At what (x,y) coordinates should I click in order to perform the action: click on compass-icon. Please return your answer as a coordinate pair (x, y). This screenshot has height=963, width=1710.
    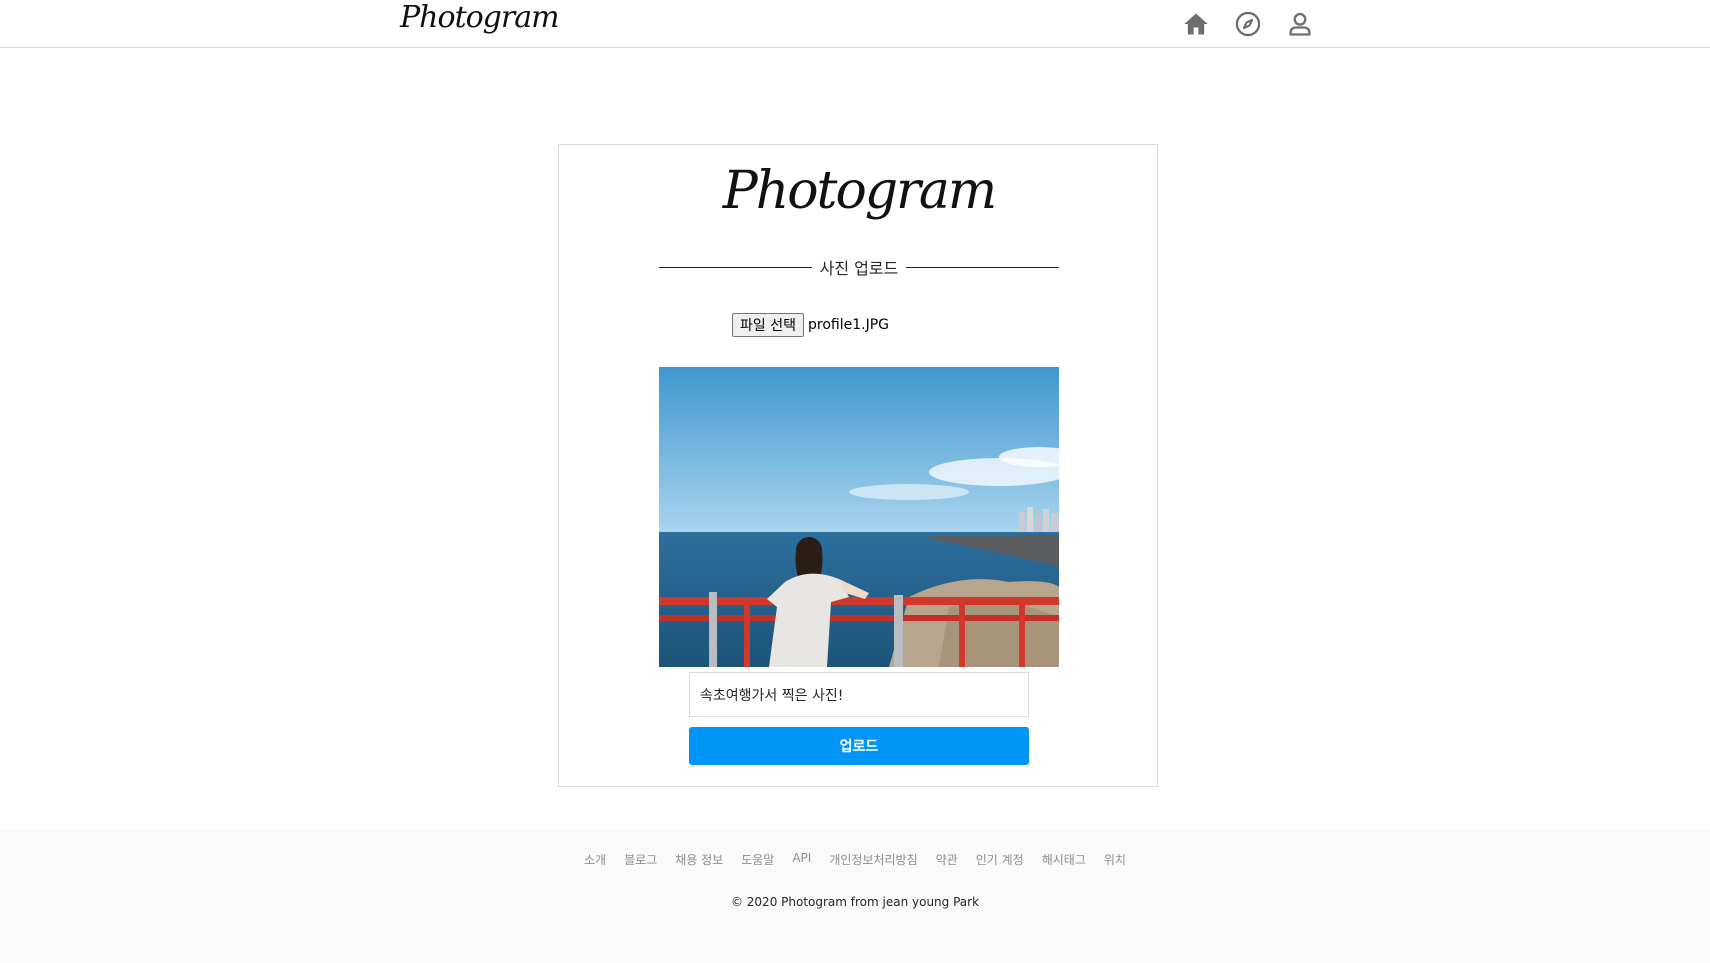
    Looking at the image, I should click on (1248, 24).